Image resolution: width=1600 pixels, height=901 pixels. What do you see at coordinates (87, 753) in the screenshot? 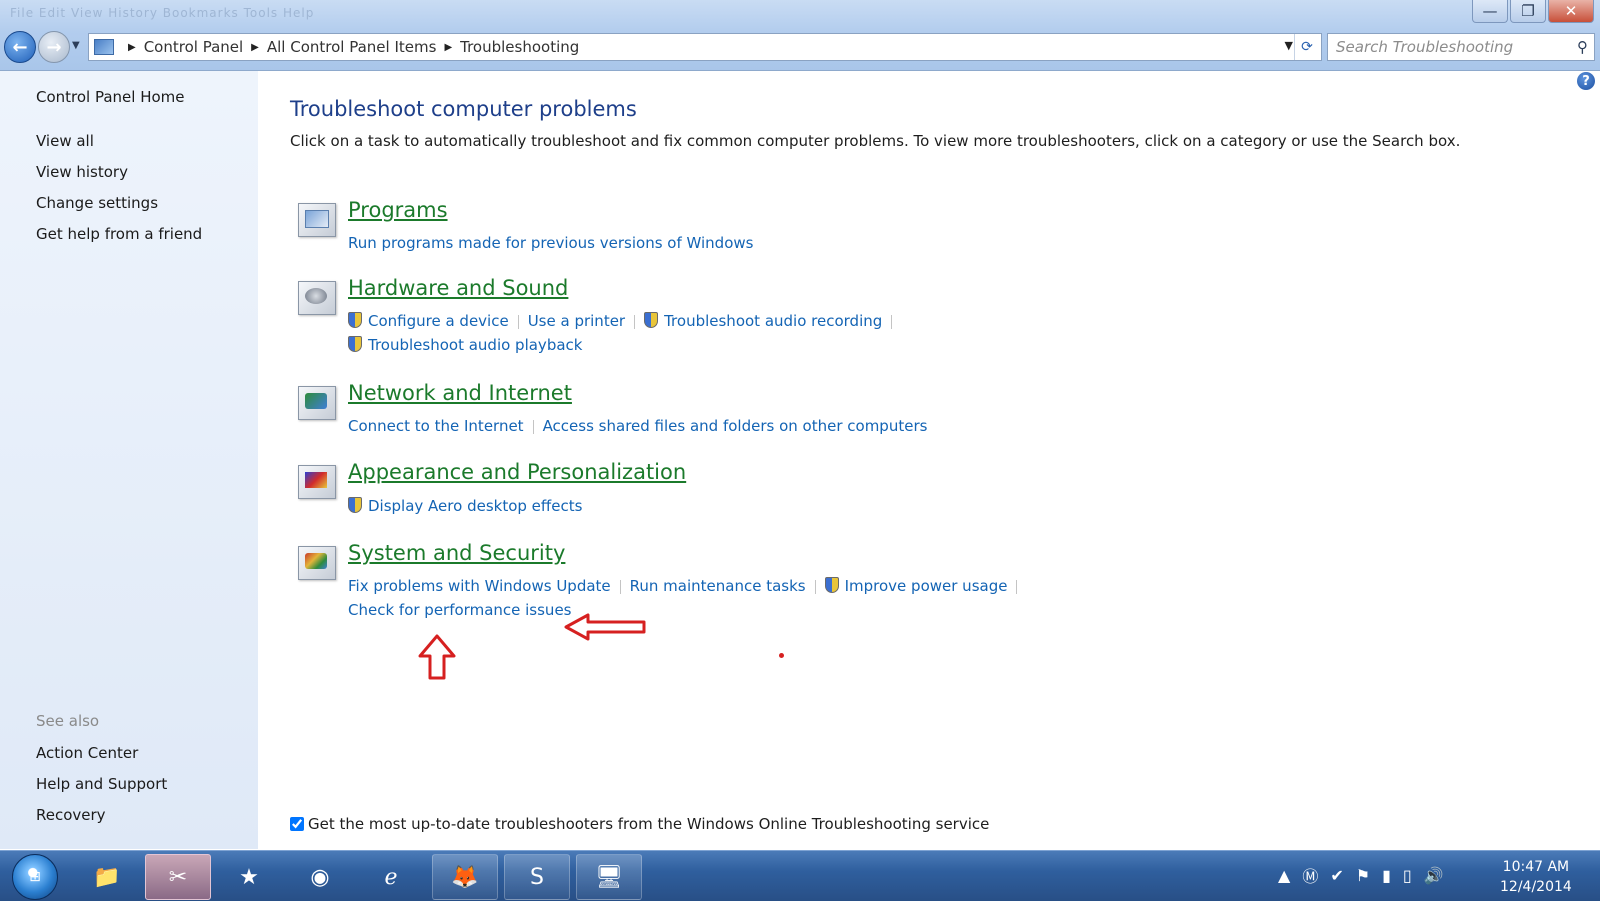
I see `action-center-link: Action Center` at bounding box center [87, 753].